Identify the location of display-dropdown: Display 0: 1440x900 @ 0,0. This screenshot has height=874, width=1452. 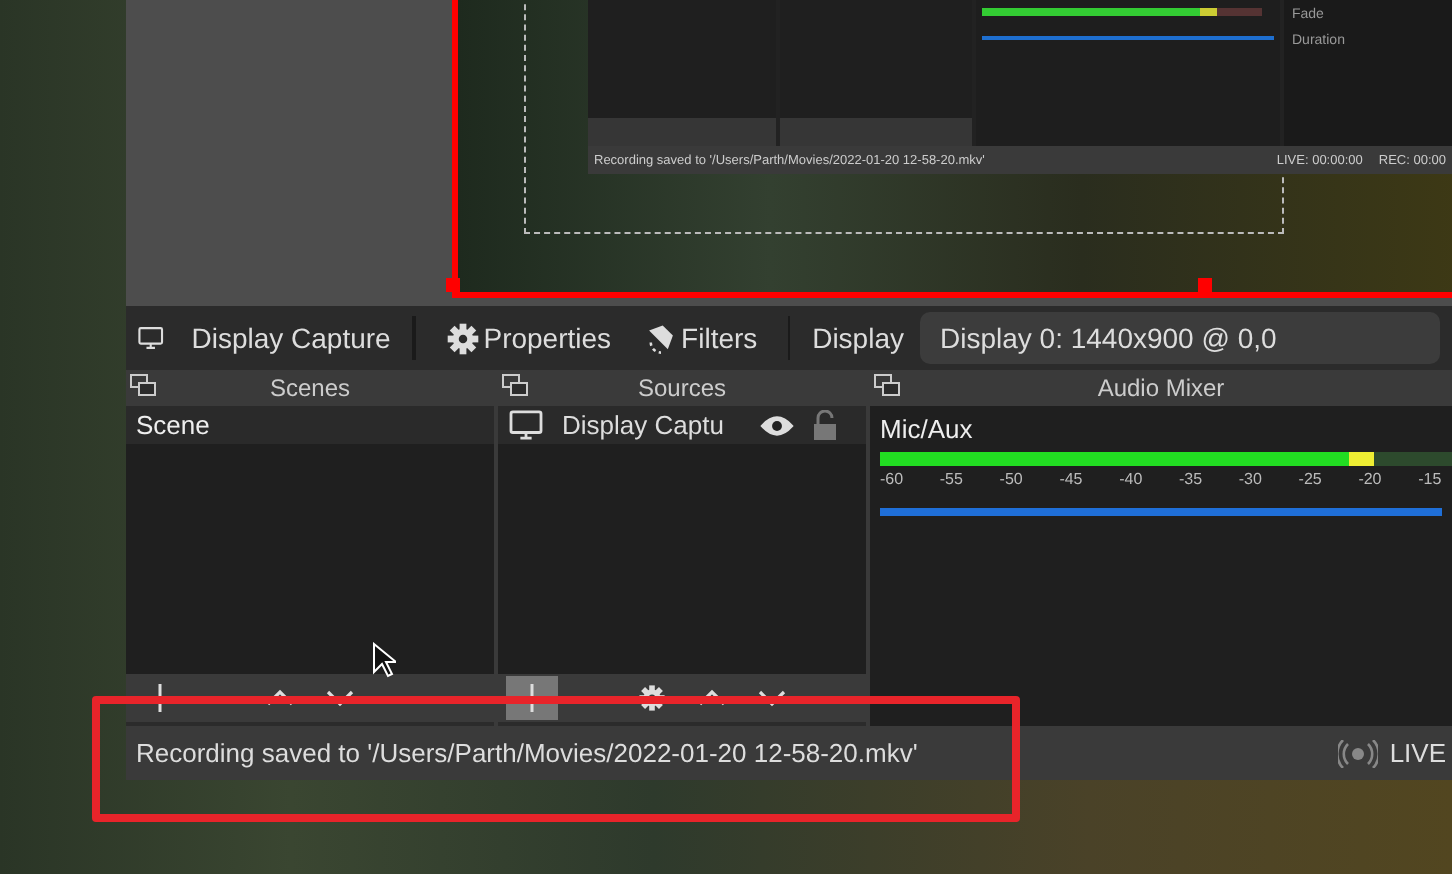
(1179, 338).